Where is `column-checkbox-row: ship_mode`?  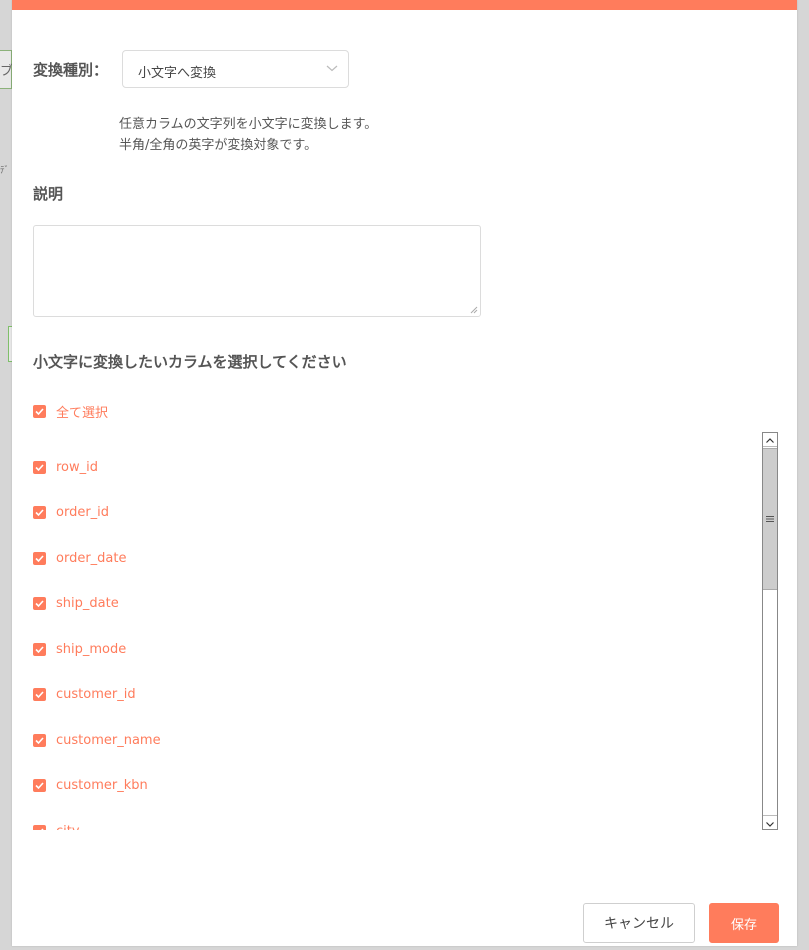 column-checkbox-row: ship_mode is located at coordinates (79, 649).